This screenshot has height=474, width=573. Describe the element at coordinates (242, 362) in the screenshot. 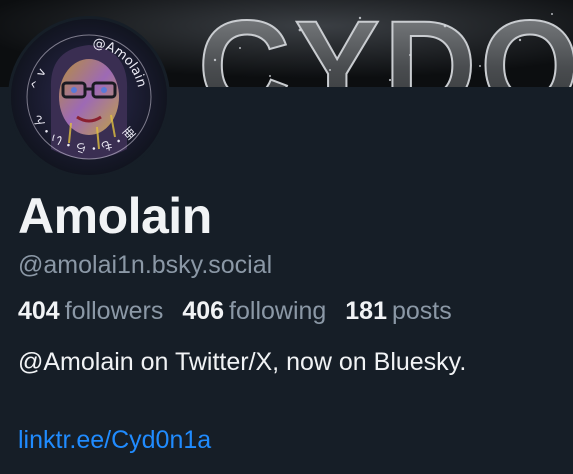

I see `profile-bio: @Amolain on Twitter/X, now on Bluesky.` at that location.